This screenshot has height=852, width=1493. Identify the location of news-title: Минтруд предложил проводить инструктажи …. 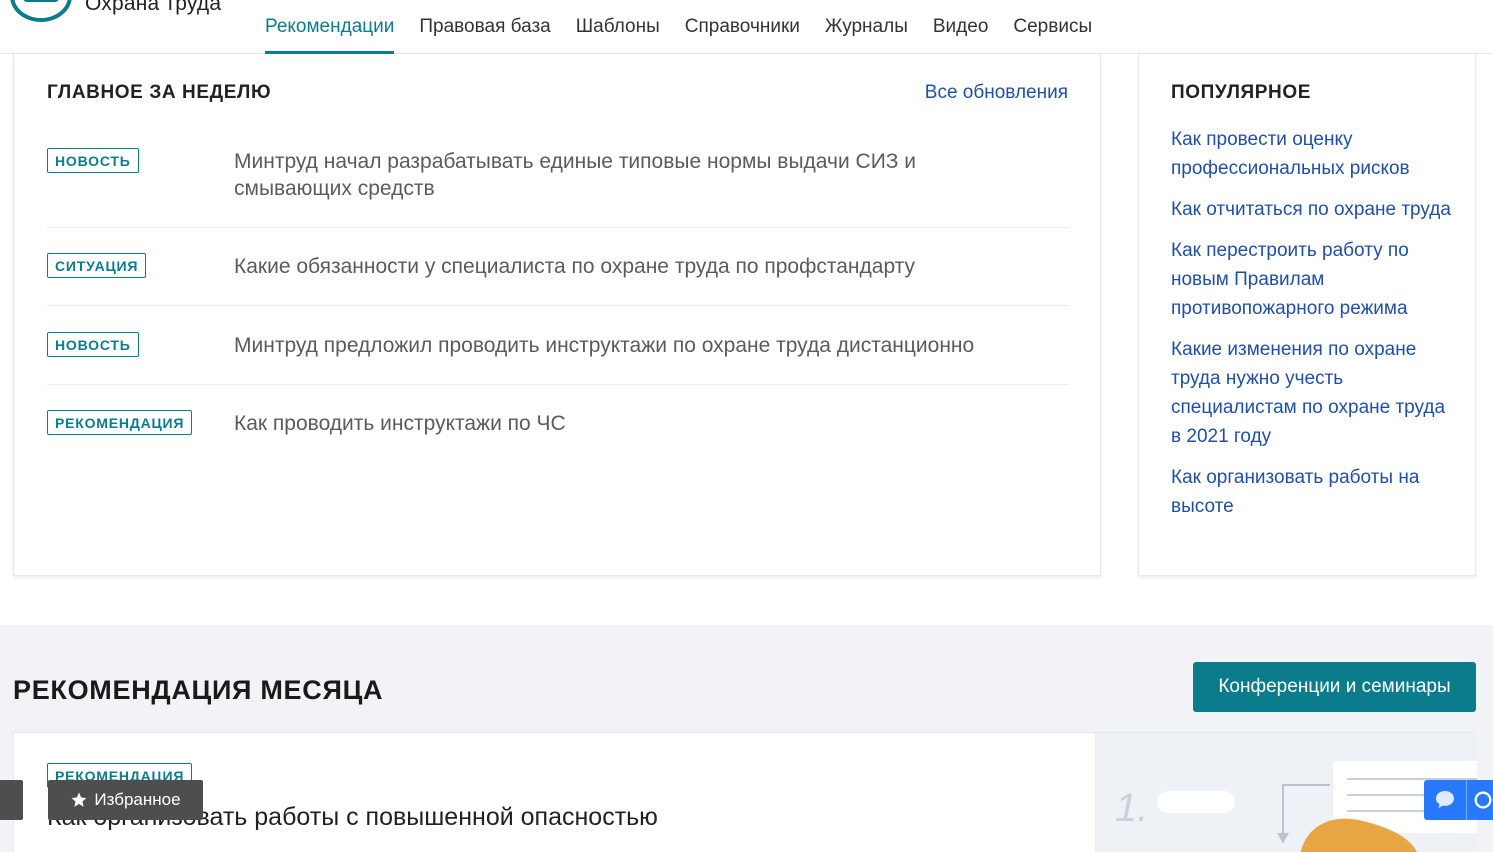
(644, 345).